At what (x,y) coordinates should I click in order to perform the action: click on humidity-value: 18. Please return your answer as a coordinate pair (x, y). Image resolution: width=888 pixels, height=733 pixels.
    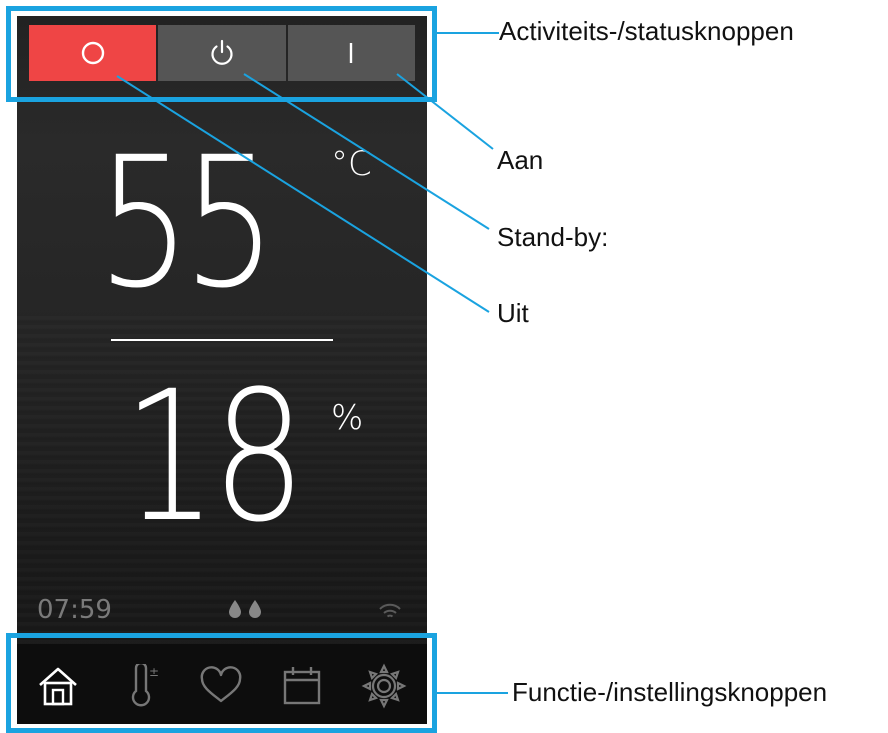
    Looking at the image, I should click on (214, 457).